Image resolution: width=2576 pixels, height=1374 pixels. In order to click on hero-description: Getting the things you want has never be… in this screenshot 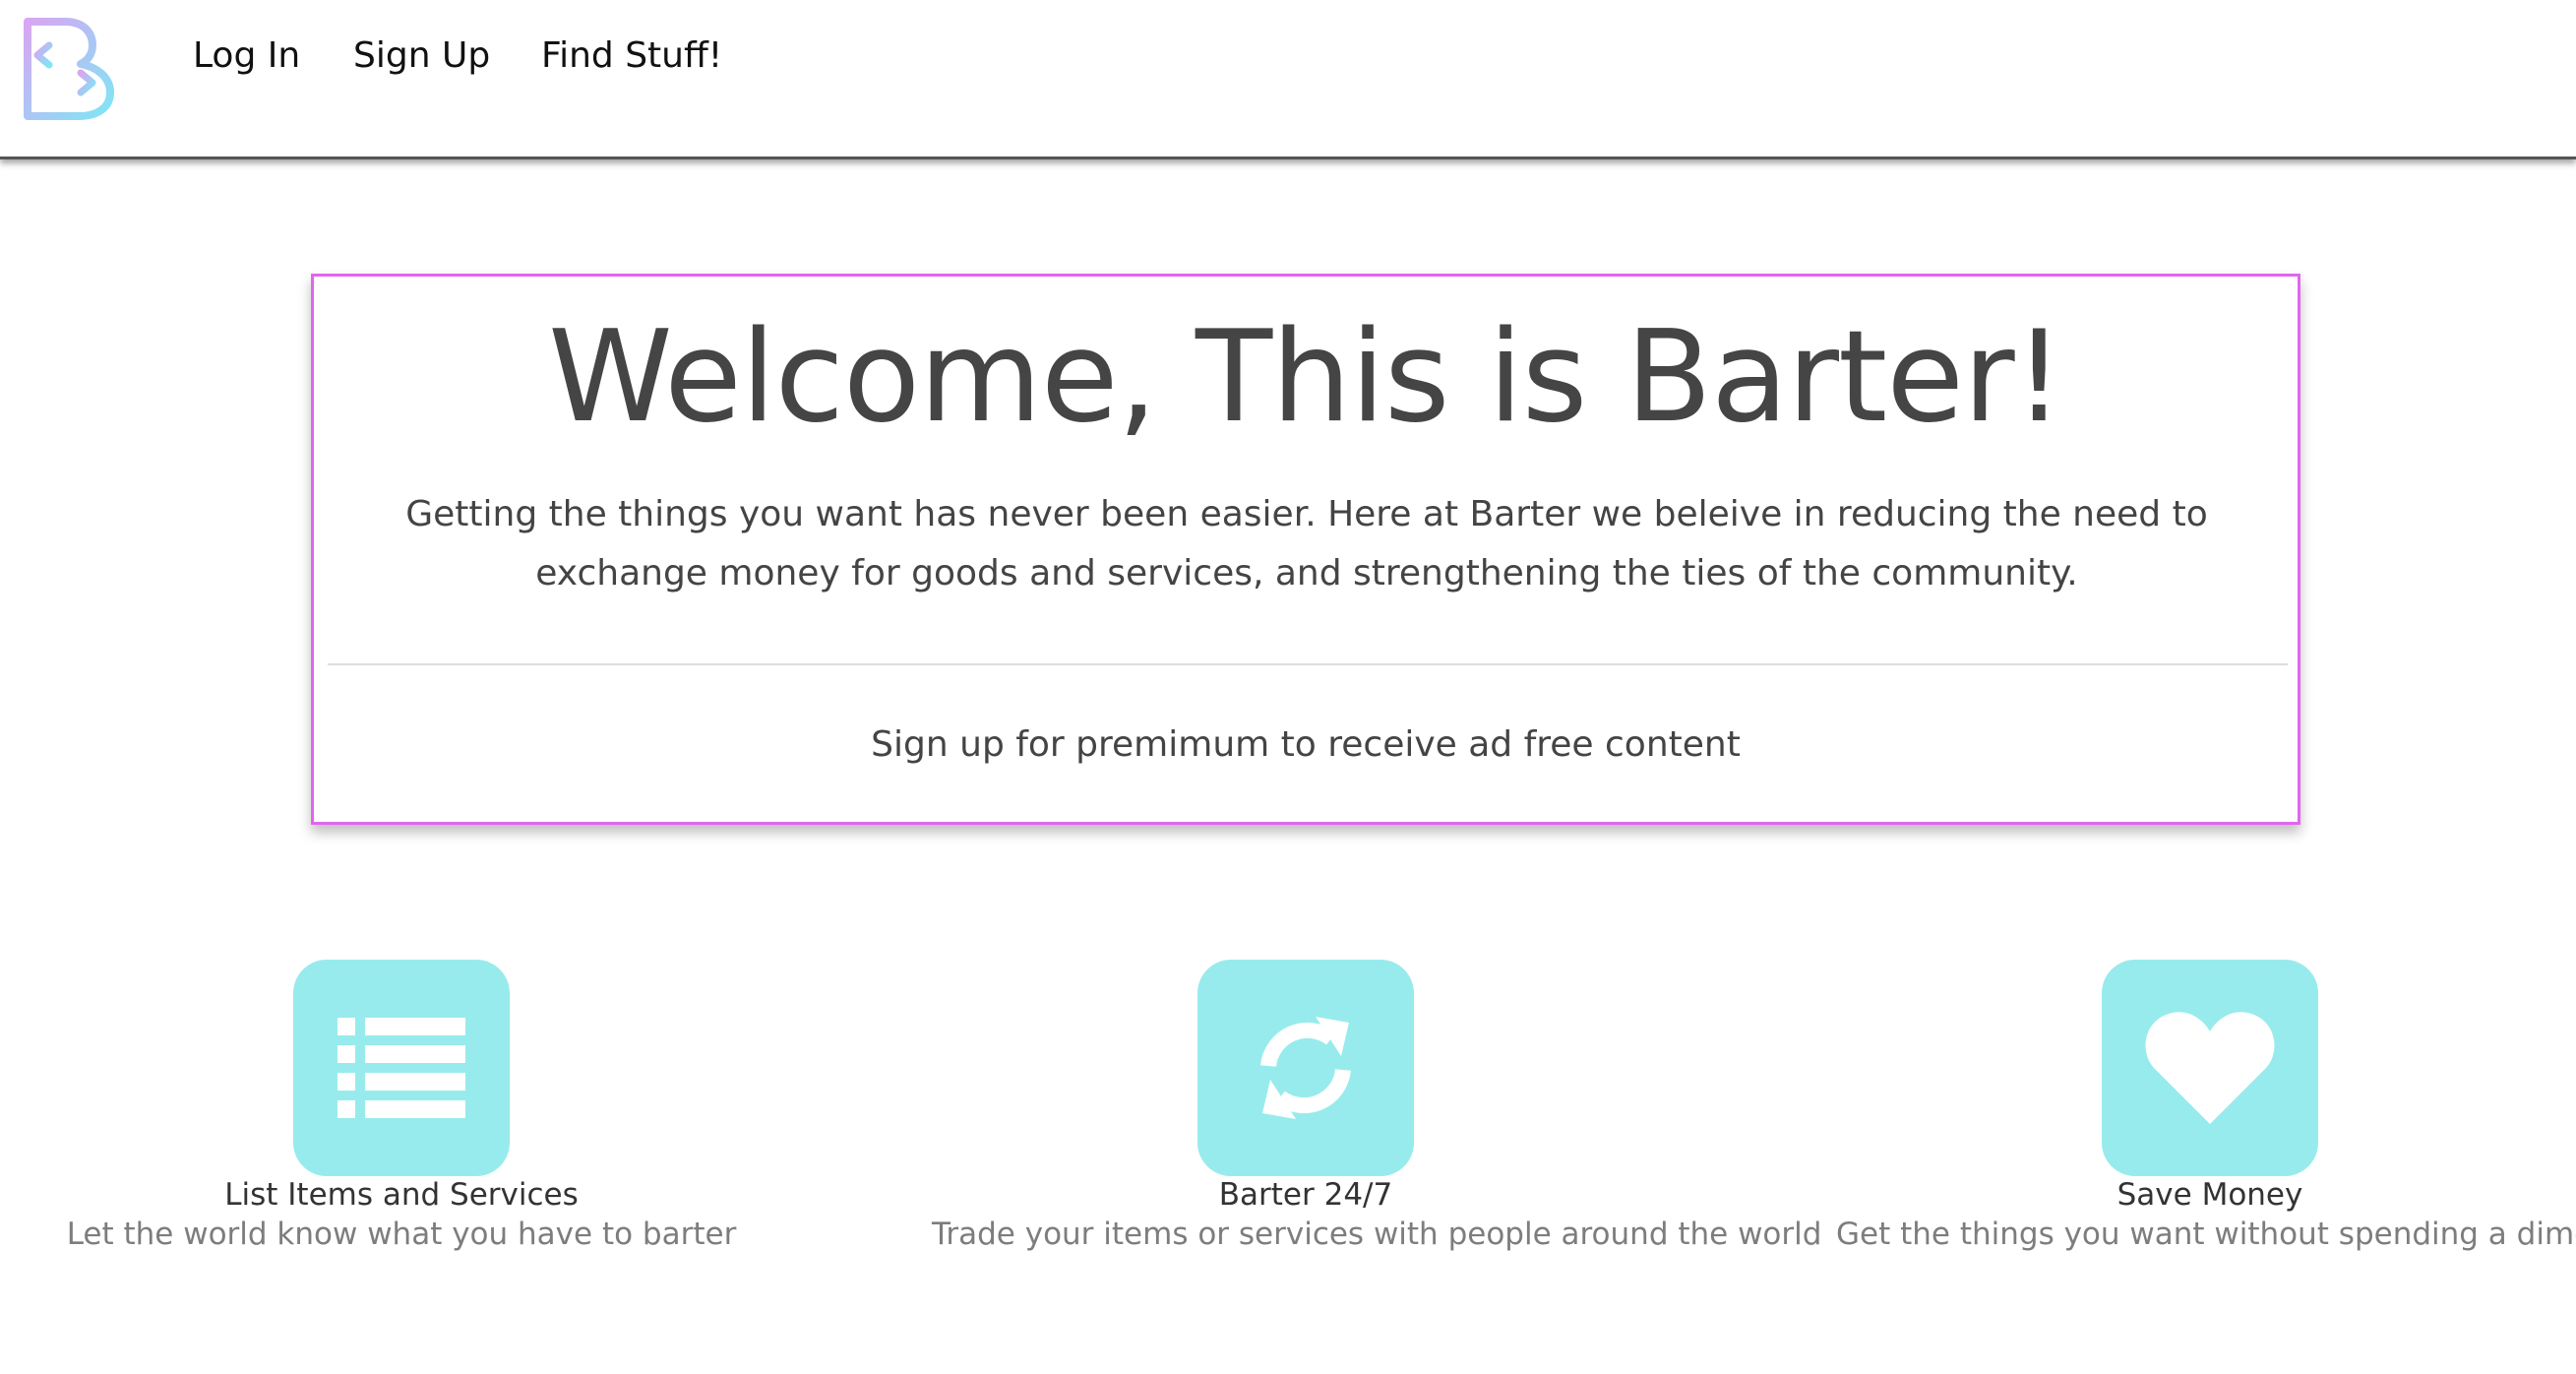, I will do `click(1306, 543)`.